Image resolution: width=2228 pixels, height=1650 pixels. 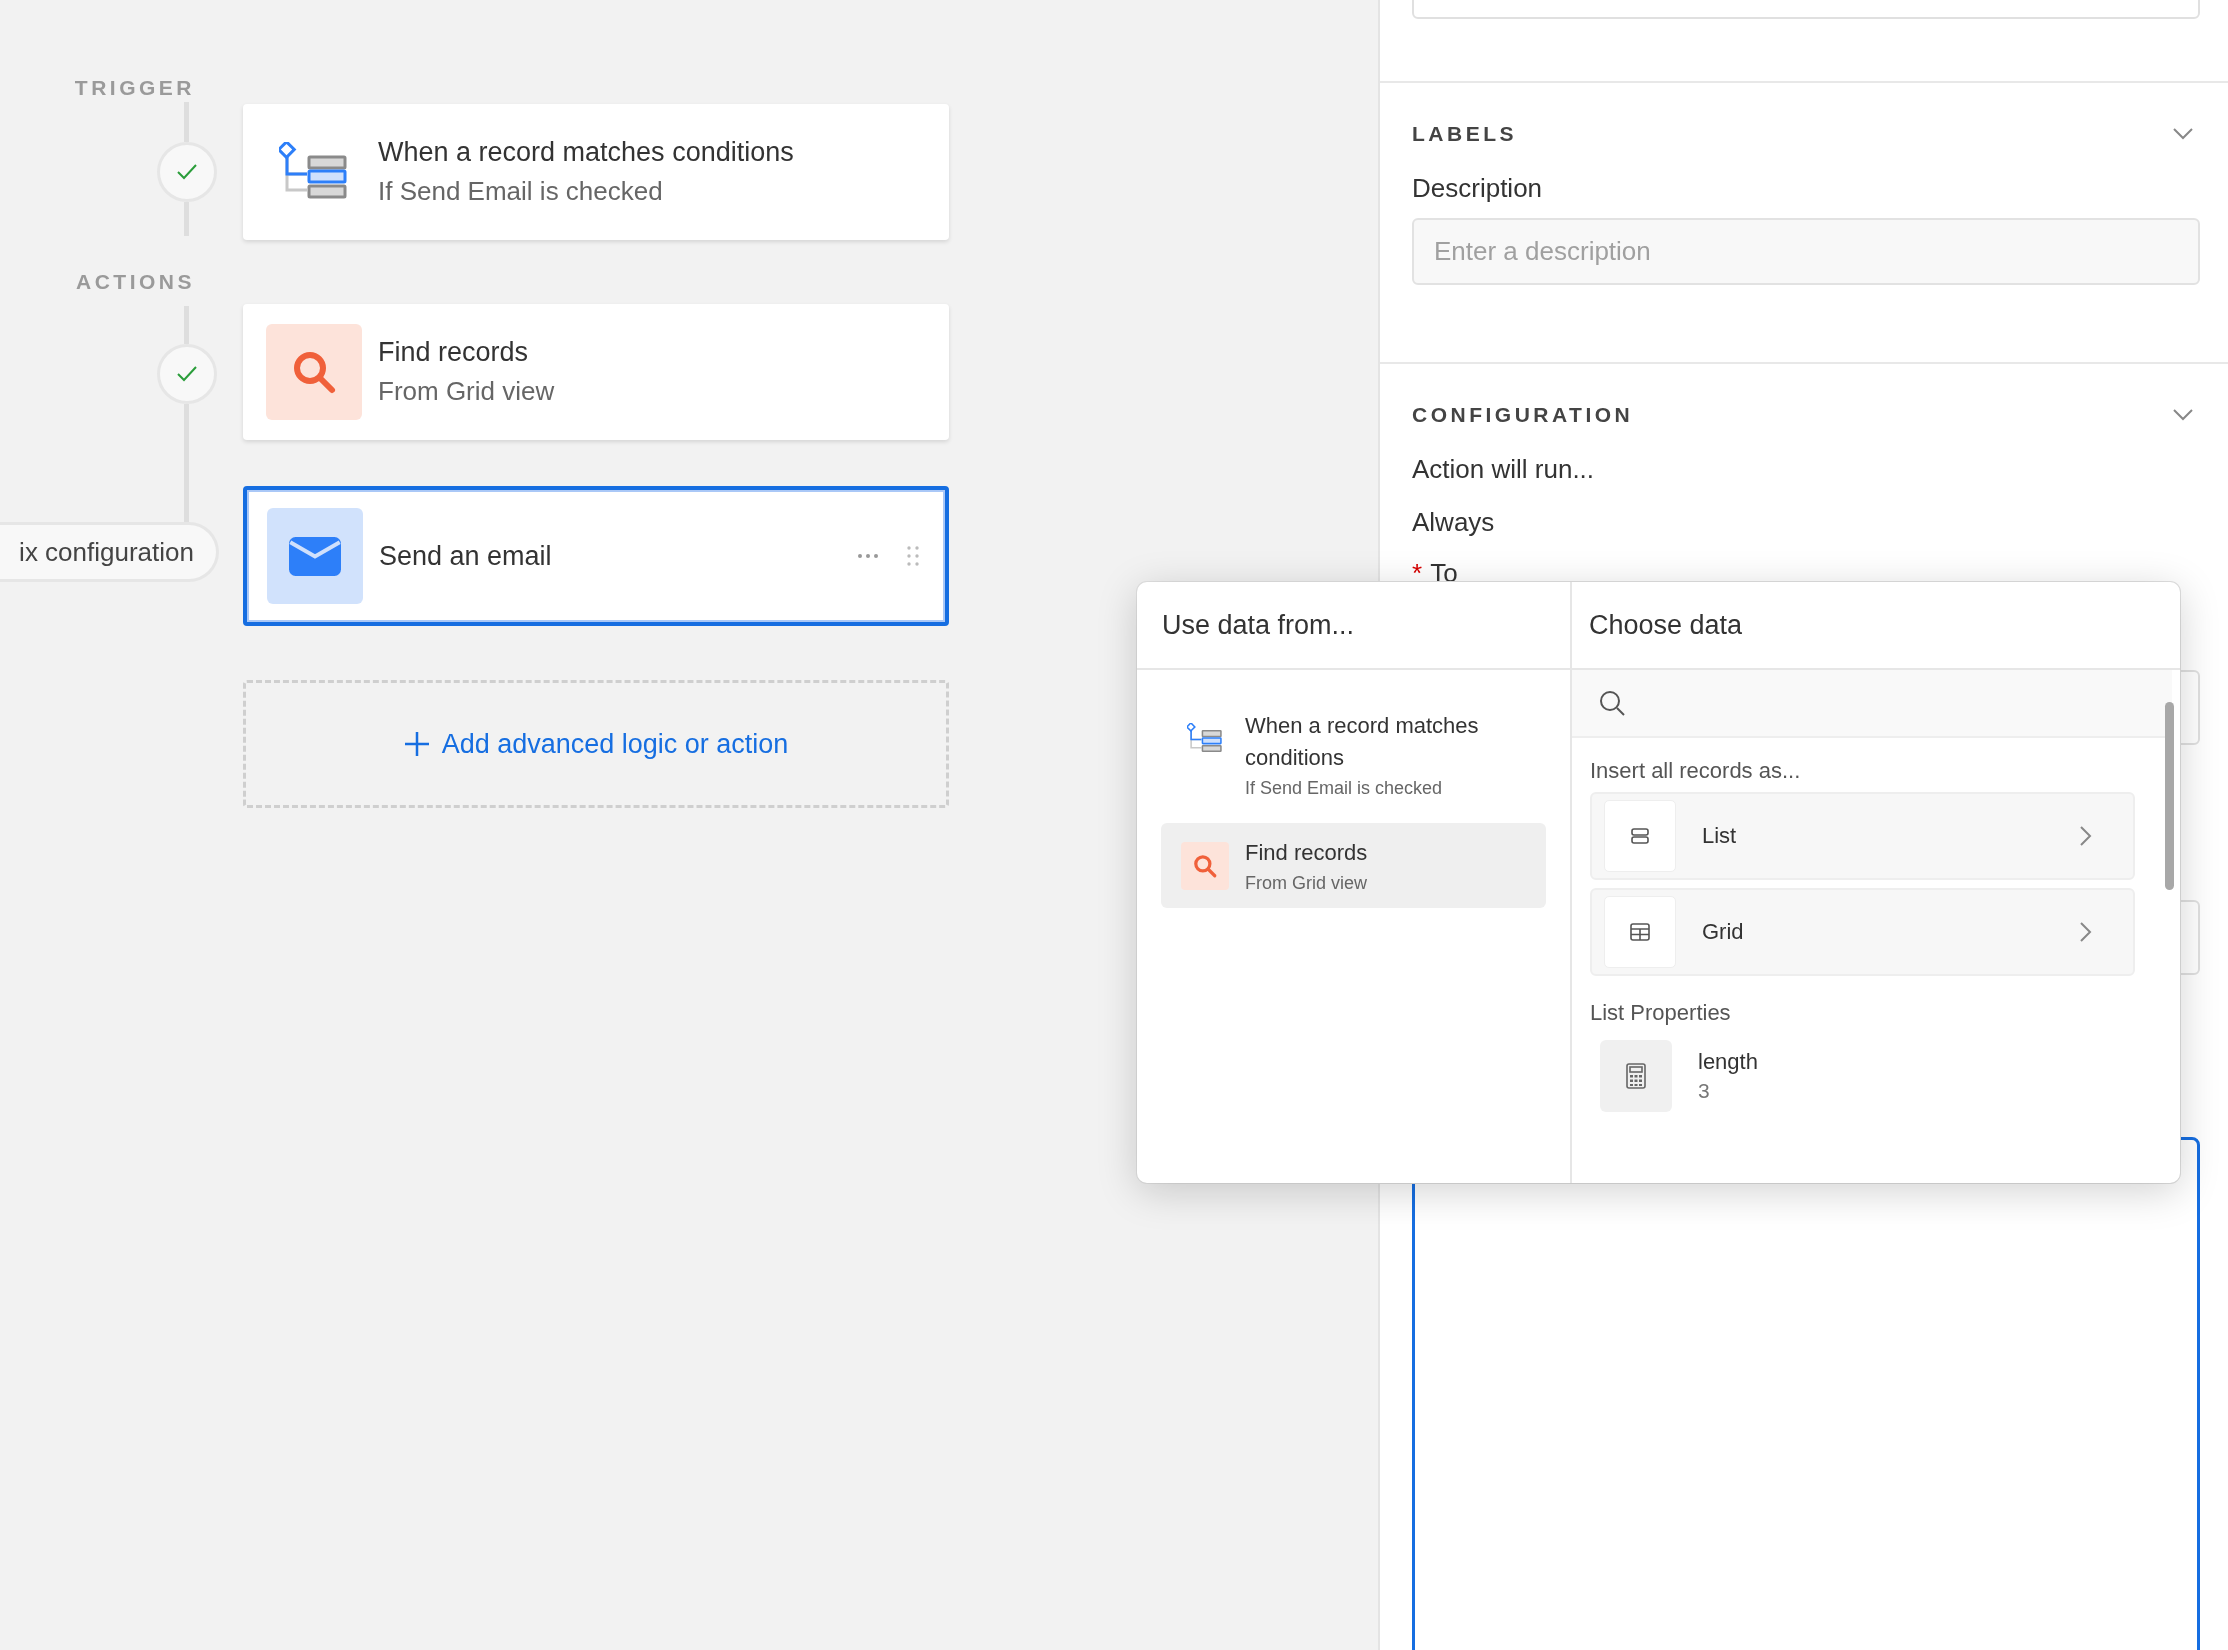 I want to click on section-title: CONFIGURATION, so click(x=1523, y=415).